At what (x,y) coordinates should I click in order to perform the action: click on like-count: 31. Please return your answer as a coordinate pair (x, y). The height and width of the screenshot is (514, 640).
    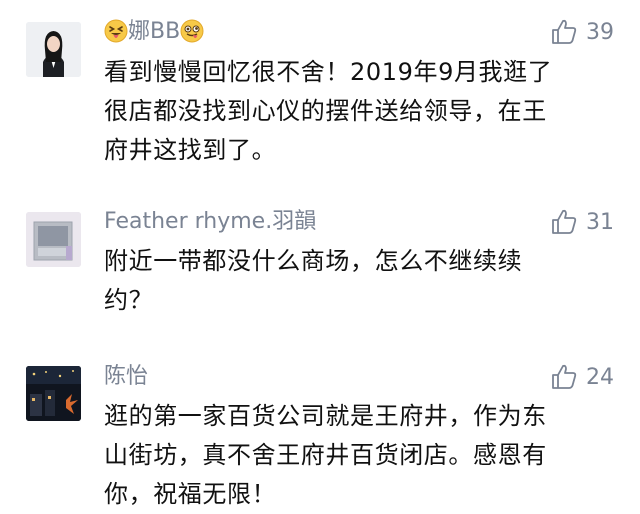
    Looking at the image, I should click on (600, 222).